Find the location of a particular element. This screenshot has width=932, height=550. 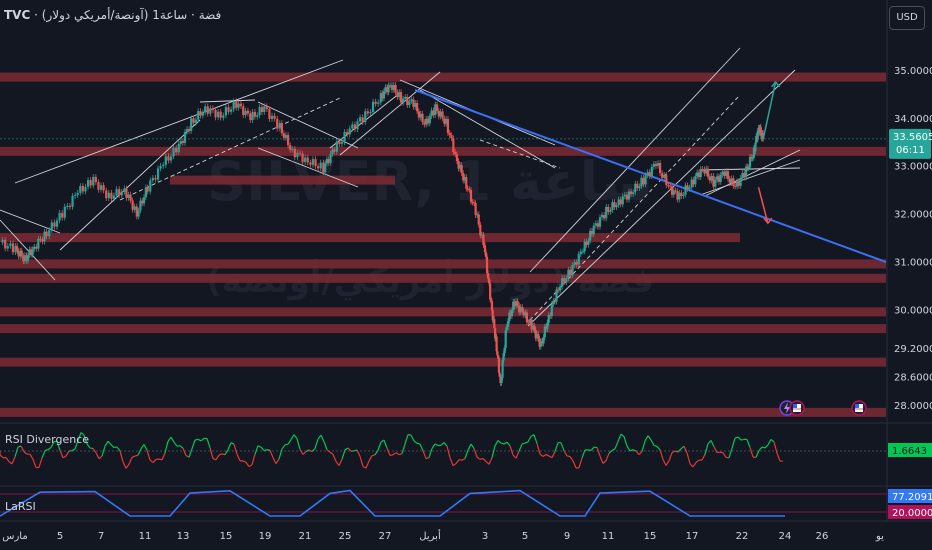

x-tick-label: 15 is located at coordinates (650, 536).